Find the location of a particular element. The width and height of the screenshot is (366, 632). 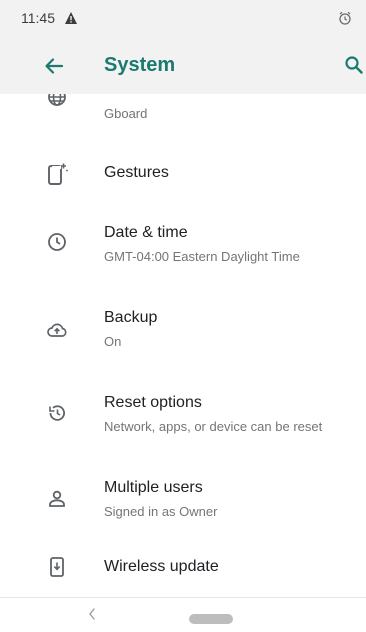

settings-item-label: Gestures is located at coordinates (136, 172).